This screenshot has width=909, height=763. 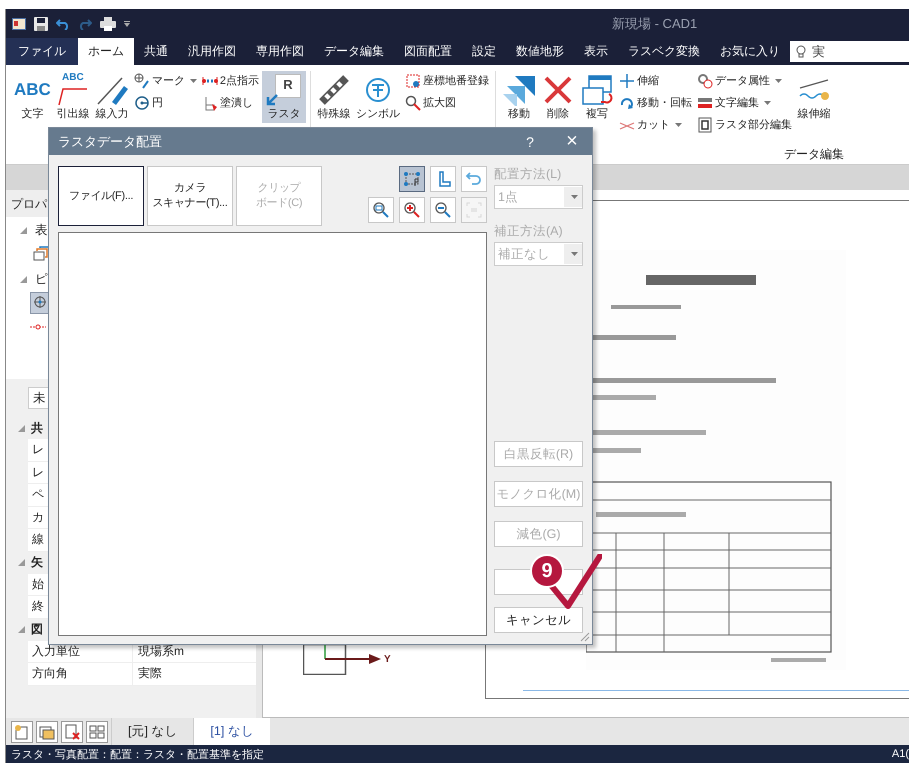 What do you see at coordinates (165, 80) in the screenshot?
I see `ribbon-button: マーク` at bounding box center [165, 80].